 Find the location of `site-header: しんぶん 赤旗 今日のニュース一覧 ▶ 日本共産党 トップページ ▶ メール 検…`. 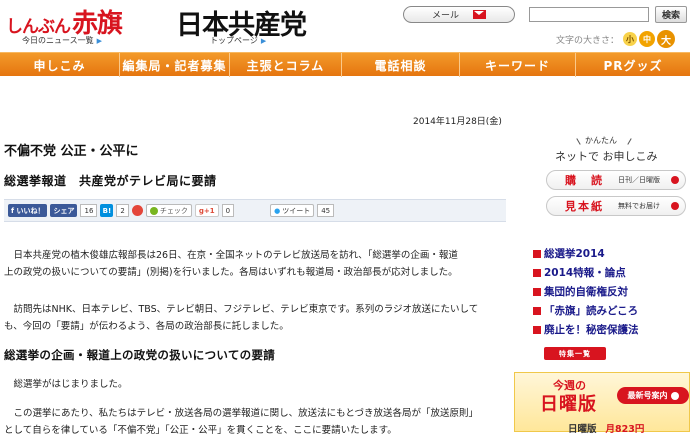

site-header: しんぶん 赤旗 今日のニュース一覧 ▶ 日本共産党 トップページ ▶ メール 検… is located at coordinates (345, 25).